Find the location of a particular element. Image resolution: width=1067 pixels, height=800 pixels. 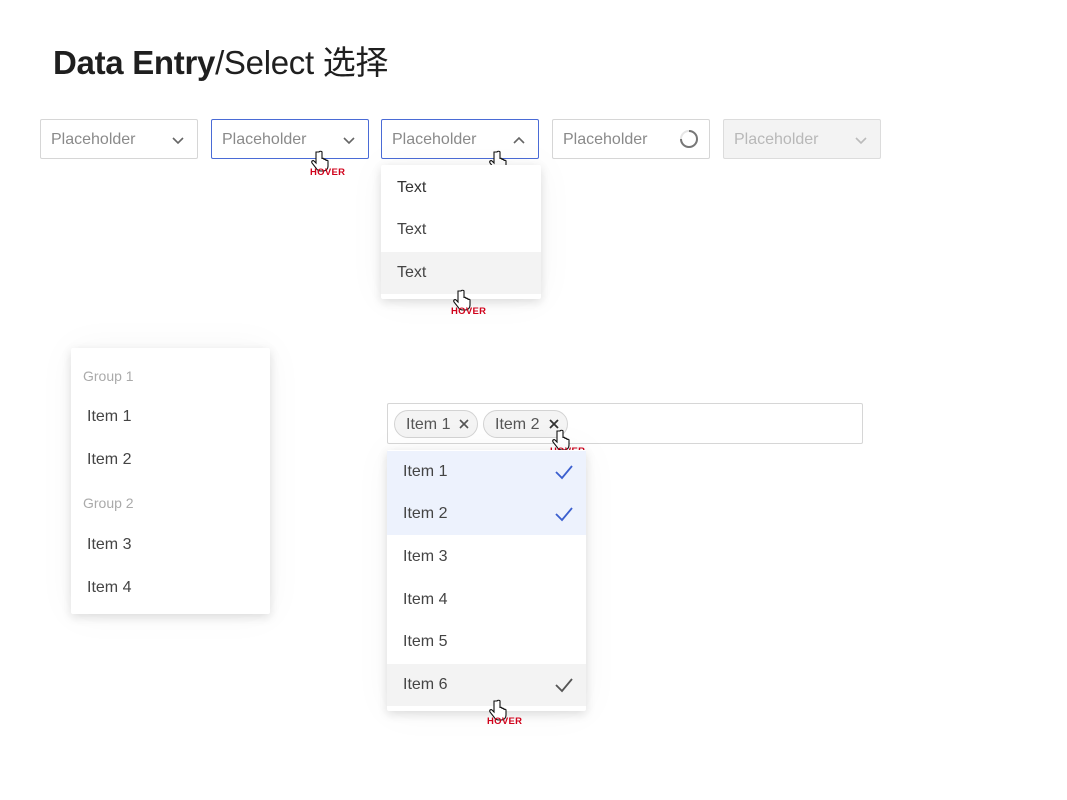

selected-tag: Item 1 is located at coordinates (436, 424).